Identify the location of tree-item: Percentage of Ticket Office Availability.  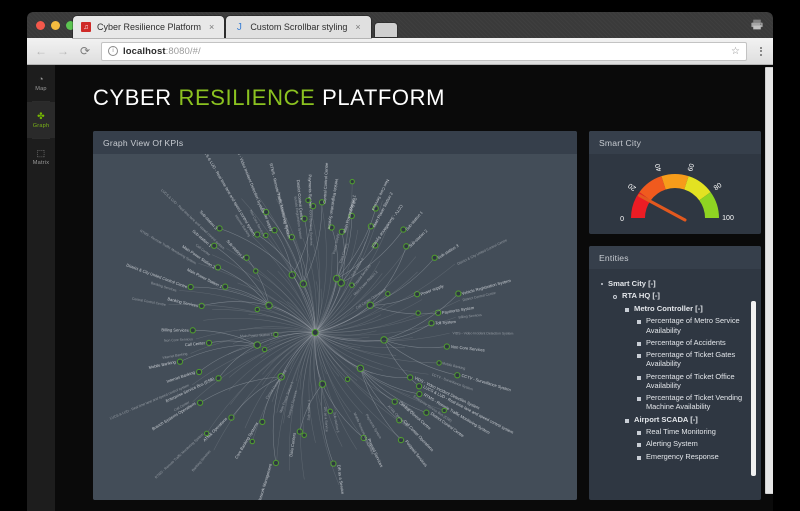
(674, 381).